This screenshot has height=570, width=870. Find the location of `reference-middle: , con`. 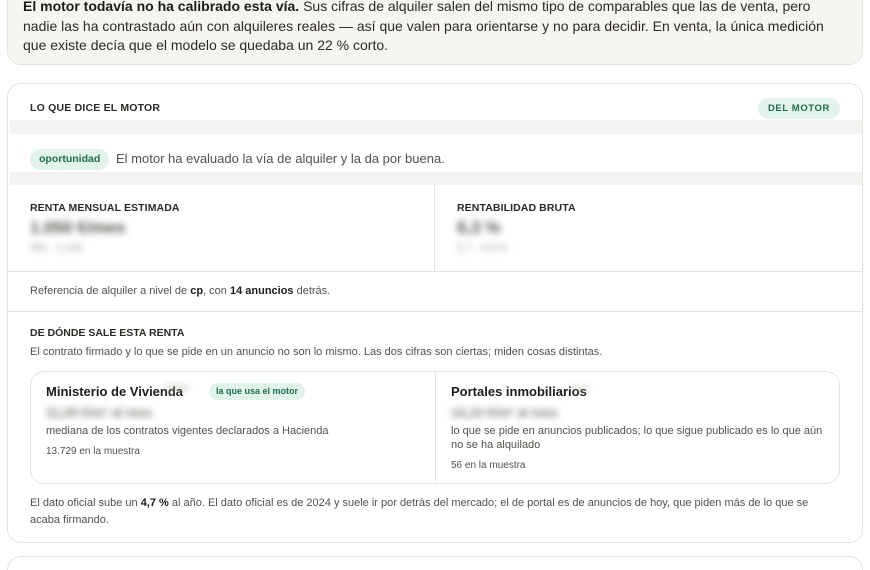

reference-middle: , con is located at coordinates (216, 291).